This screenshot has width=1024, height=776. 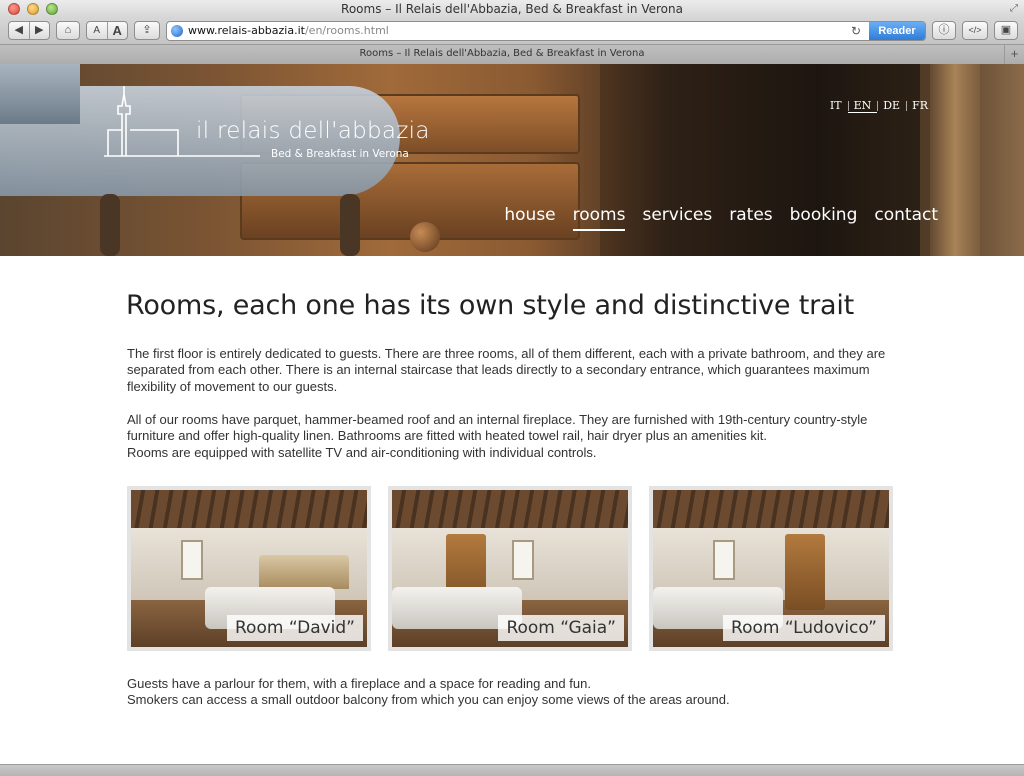 What do you see at coordinates (19, 30) in the screenshot?
I see `back-button: ◀` at bounding box center [19, 30].